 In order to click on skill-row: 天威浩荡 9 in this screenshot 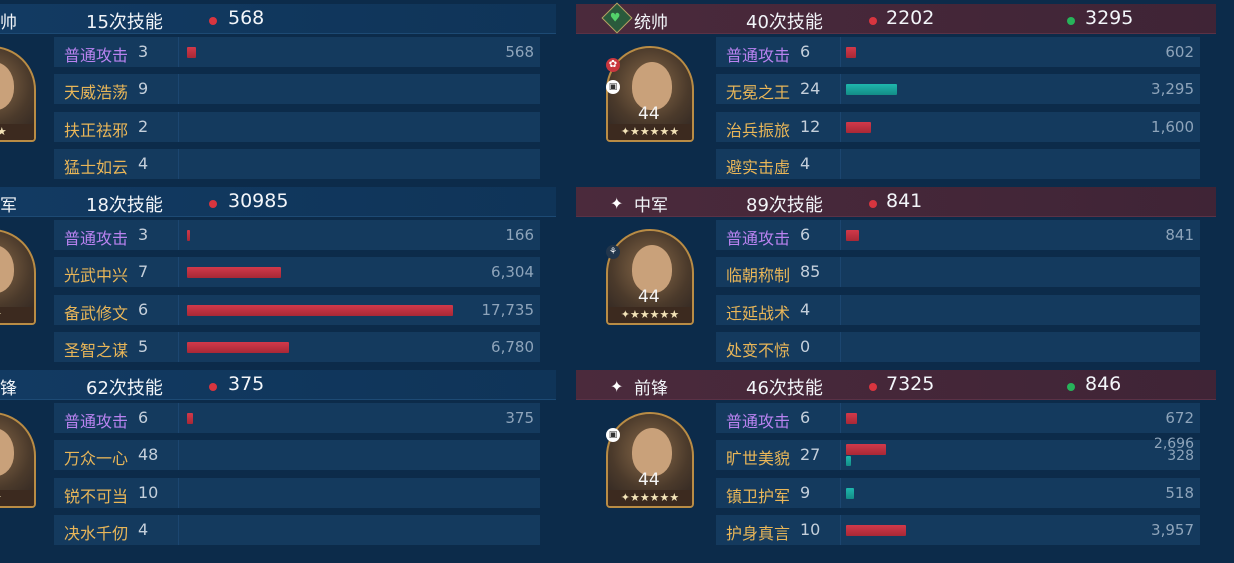, I will do `click(297, 89)`.